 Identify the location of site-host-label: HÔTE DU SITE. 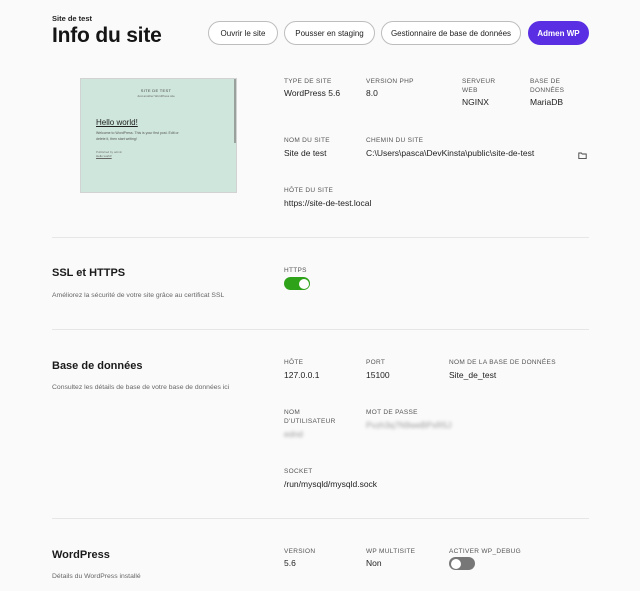
(309, 190).